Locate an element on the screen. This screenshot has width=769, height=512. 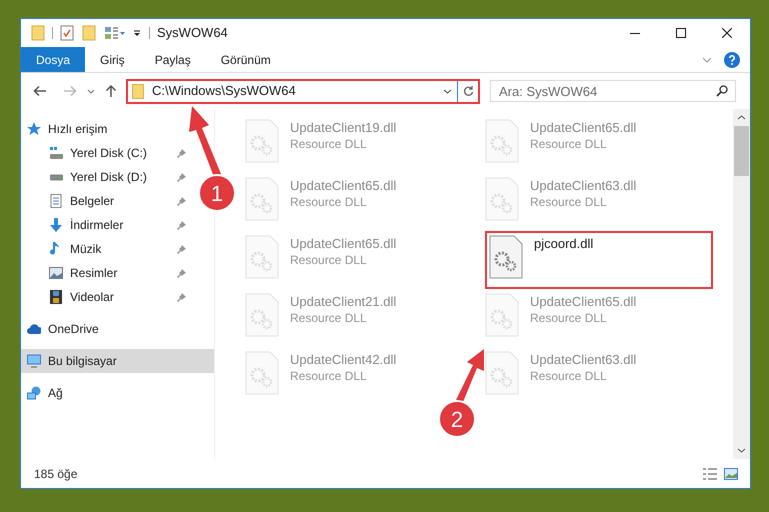
help-icon is located at coordinates (732, 60).